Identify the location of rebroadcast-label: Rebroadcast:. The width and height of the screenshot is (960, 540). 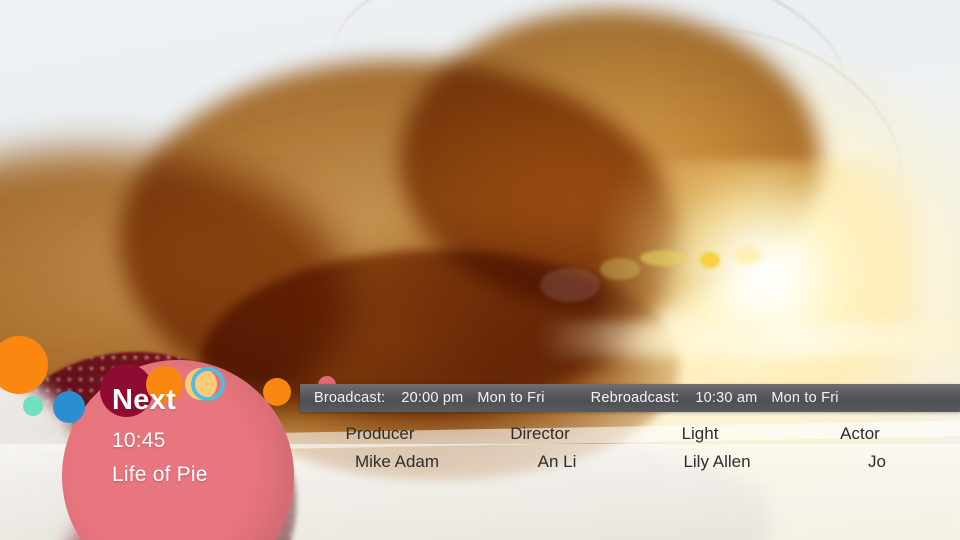
(635, 398).